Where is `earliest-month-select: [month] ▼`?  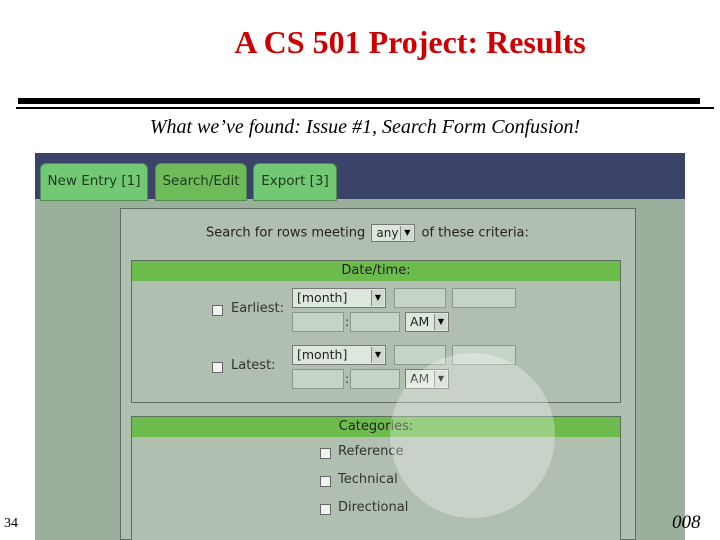 earliest-month-select: [month] ▼ is located at coordinates (339, 298).